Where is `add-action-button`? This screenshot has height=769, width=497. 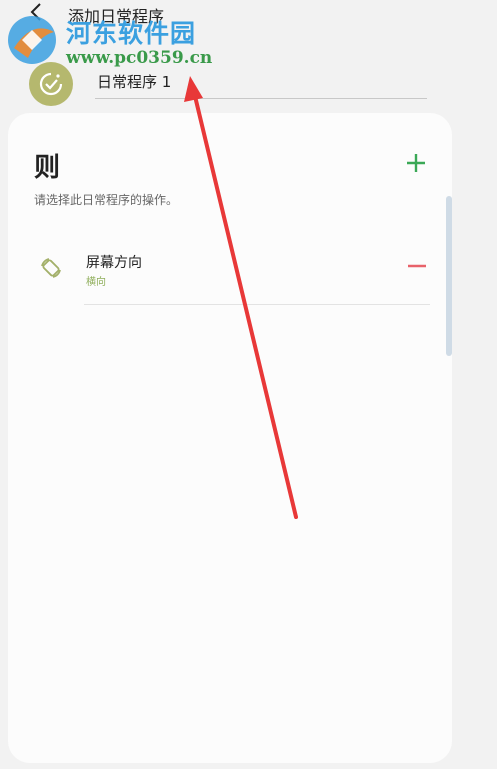
add-action-button is located at coordinates (416, 163).